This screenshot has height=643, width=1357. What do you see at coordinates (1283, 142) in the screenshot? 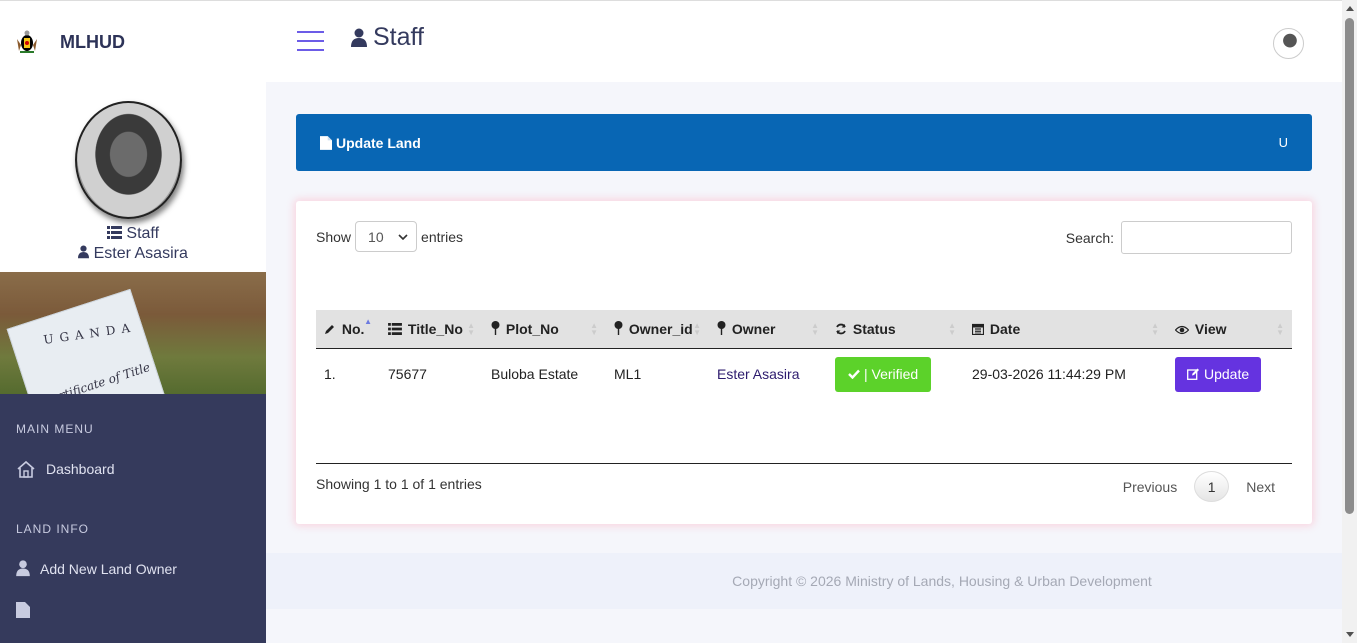
I see `banner-right-text: U` at bounding box center [1283, 142].